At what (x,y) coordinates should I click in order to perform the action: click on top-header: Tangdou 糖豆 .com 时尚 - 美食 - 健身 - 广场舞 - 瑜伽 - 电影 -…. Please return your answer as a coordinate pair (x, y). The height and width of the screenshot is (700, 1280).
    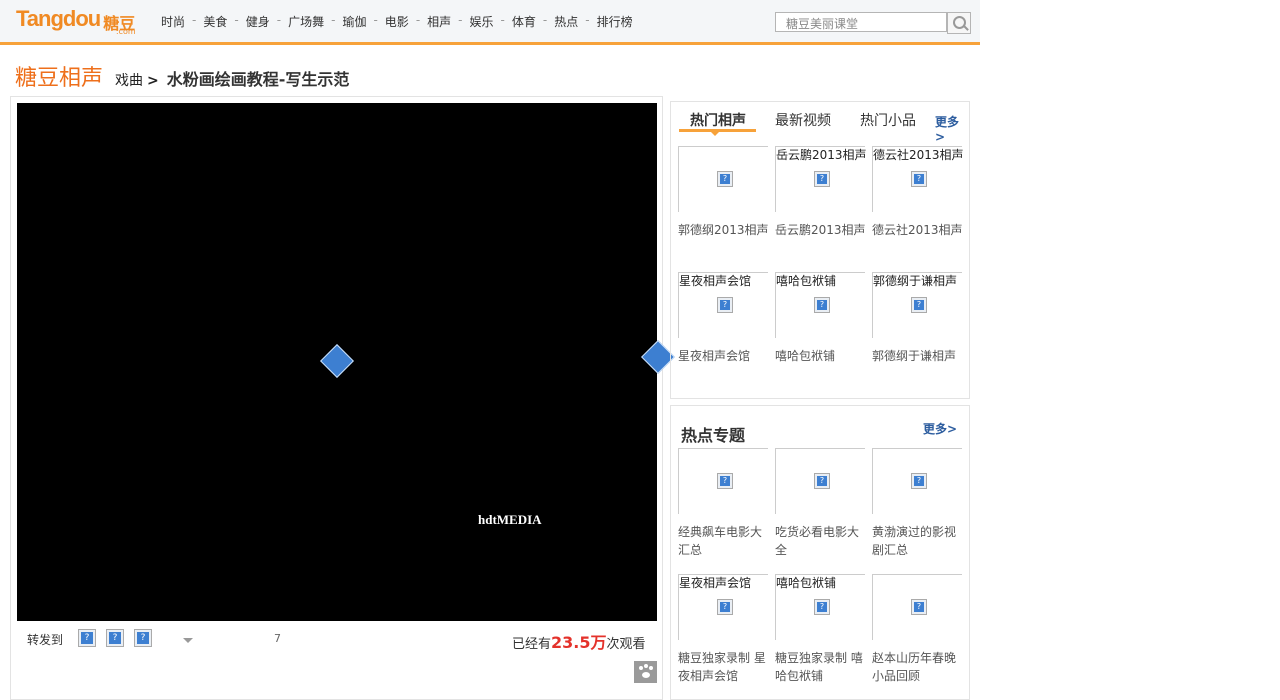
    Looking at the image, I should click on (490, 22).